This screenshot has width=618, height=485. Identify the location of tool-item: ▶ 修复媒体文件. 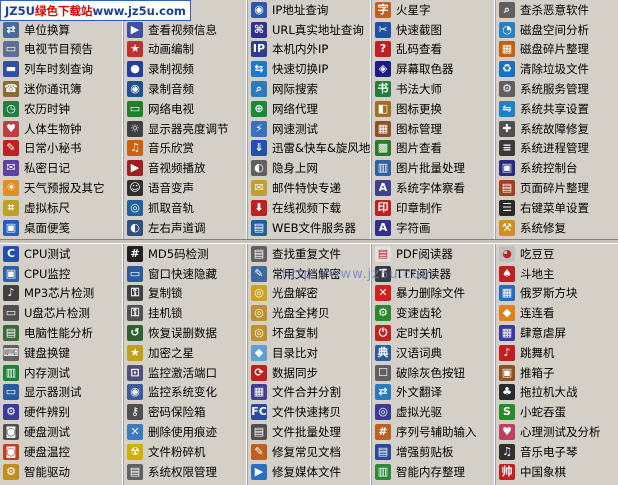
(309, 472).